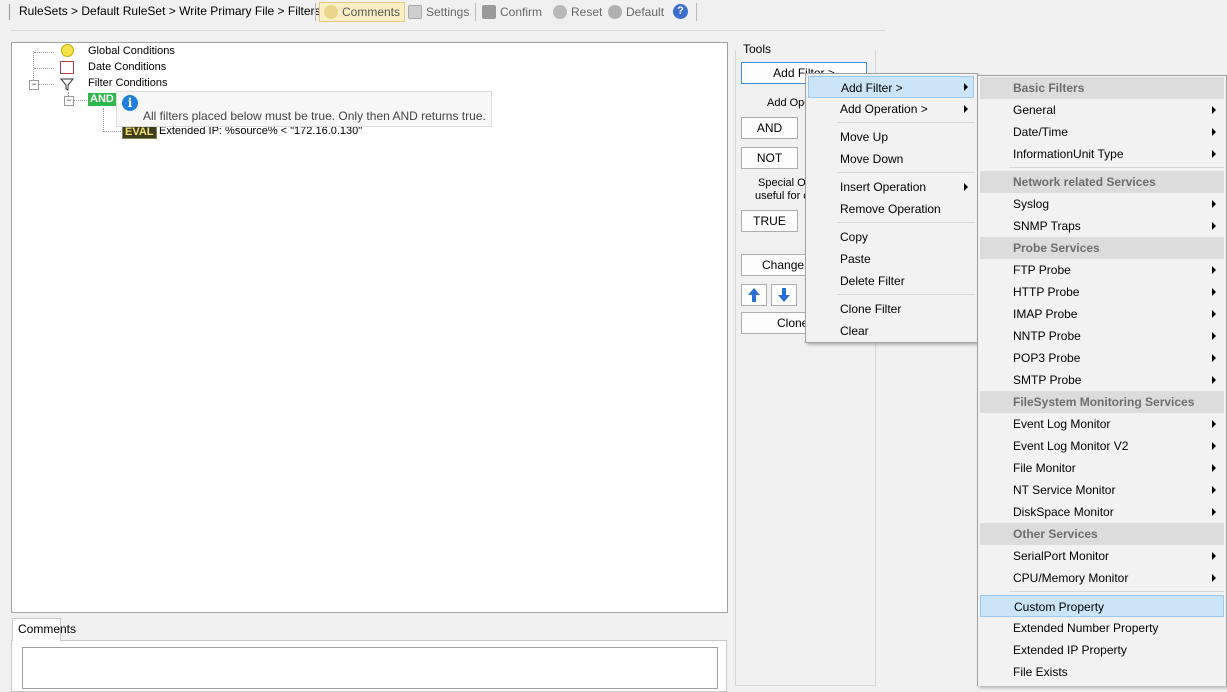 This screenshot has height=692, width=1227. I want to click on menu-item-insert-operation: Insert Operation, so click(891, 187).